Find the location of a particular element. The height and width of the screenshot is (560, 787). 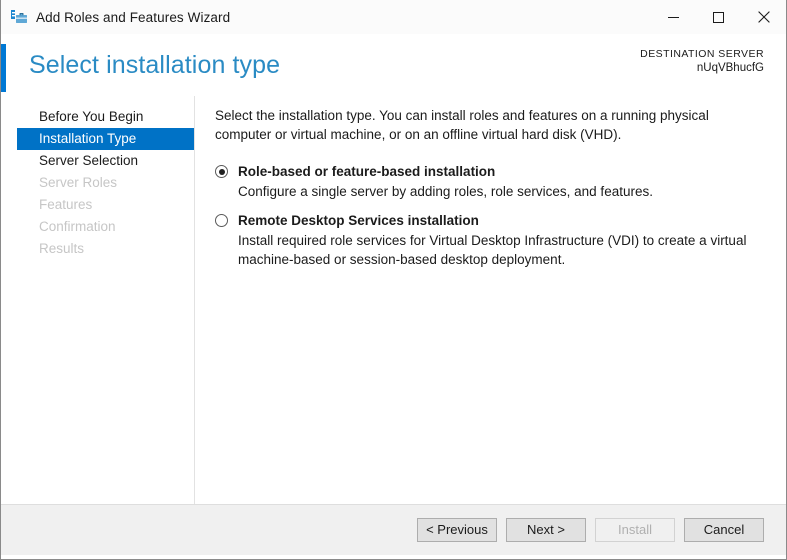

nav-item-results: Results is located at coordinates (62, 248).